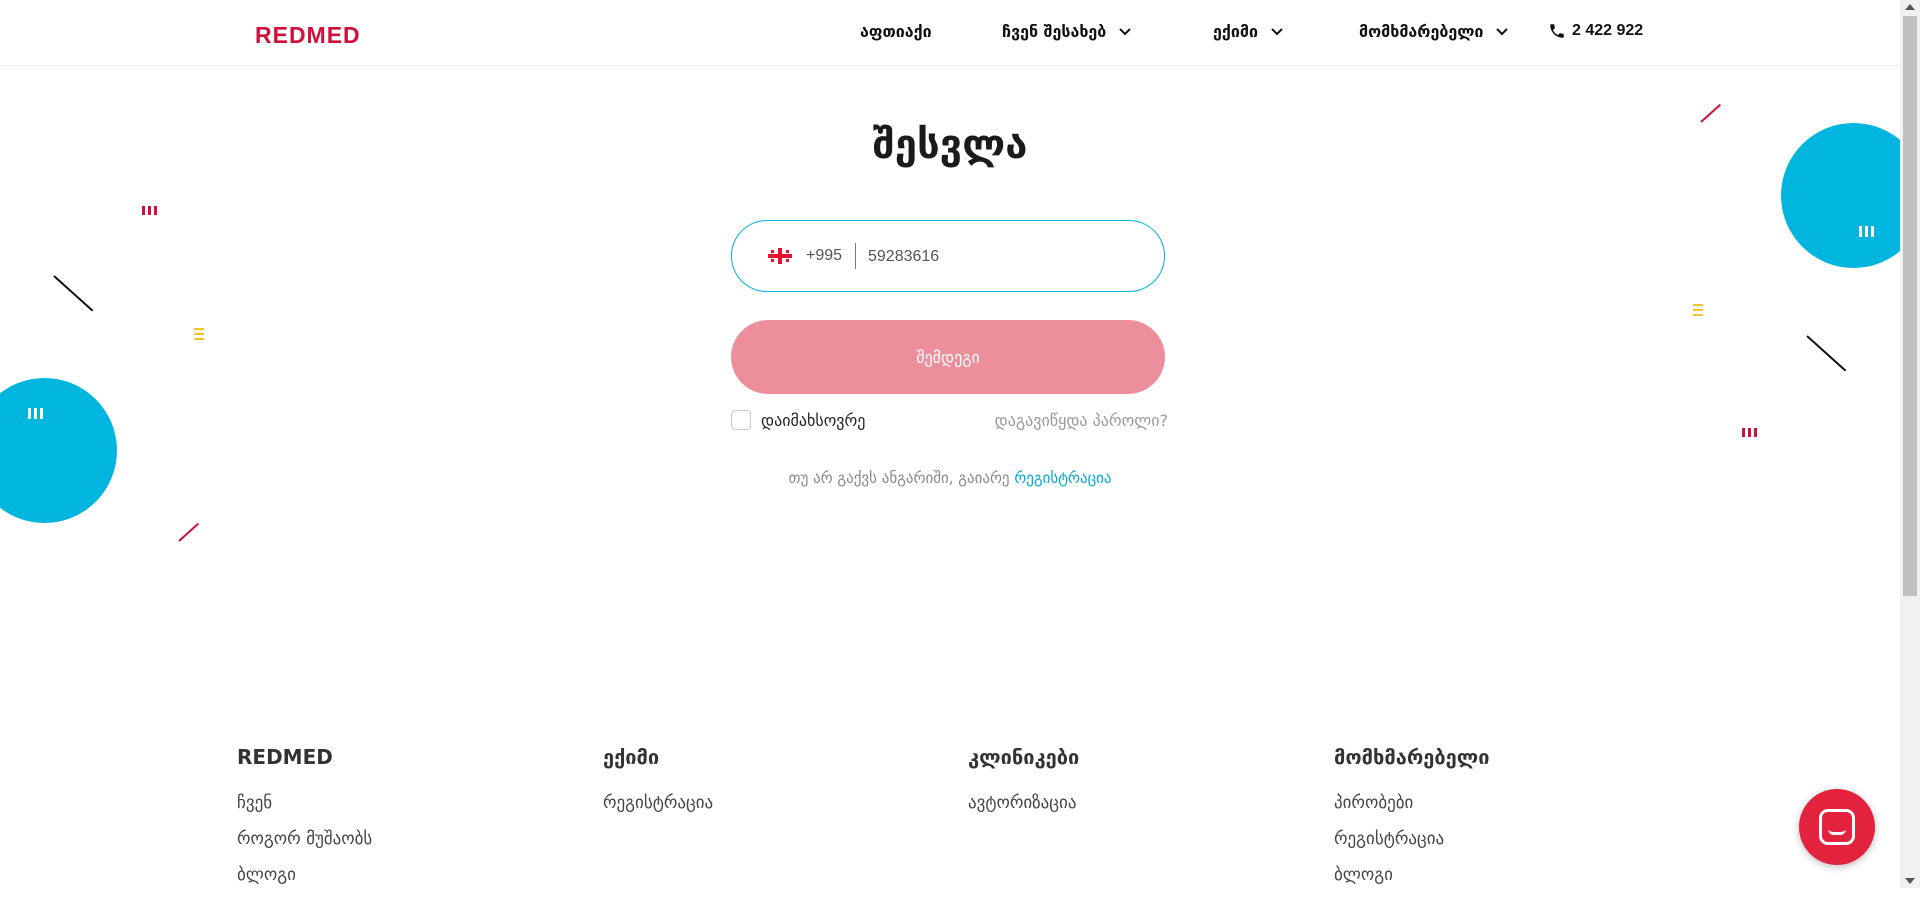 This screenshot has width=1920, height=901. Describe the element at coordinates (308, 35) in the screenshot. I see `redmed-logo: REDMED` at that location.